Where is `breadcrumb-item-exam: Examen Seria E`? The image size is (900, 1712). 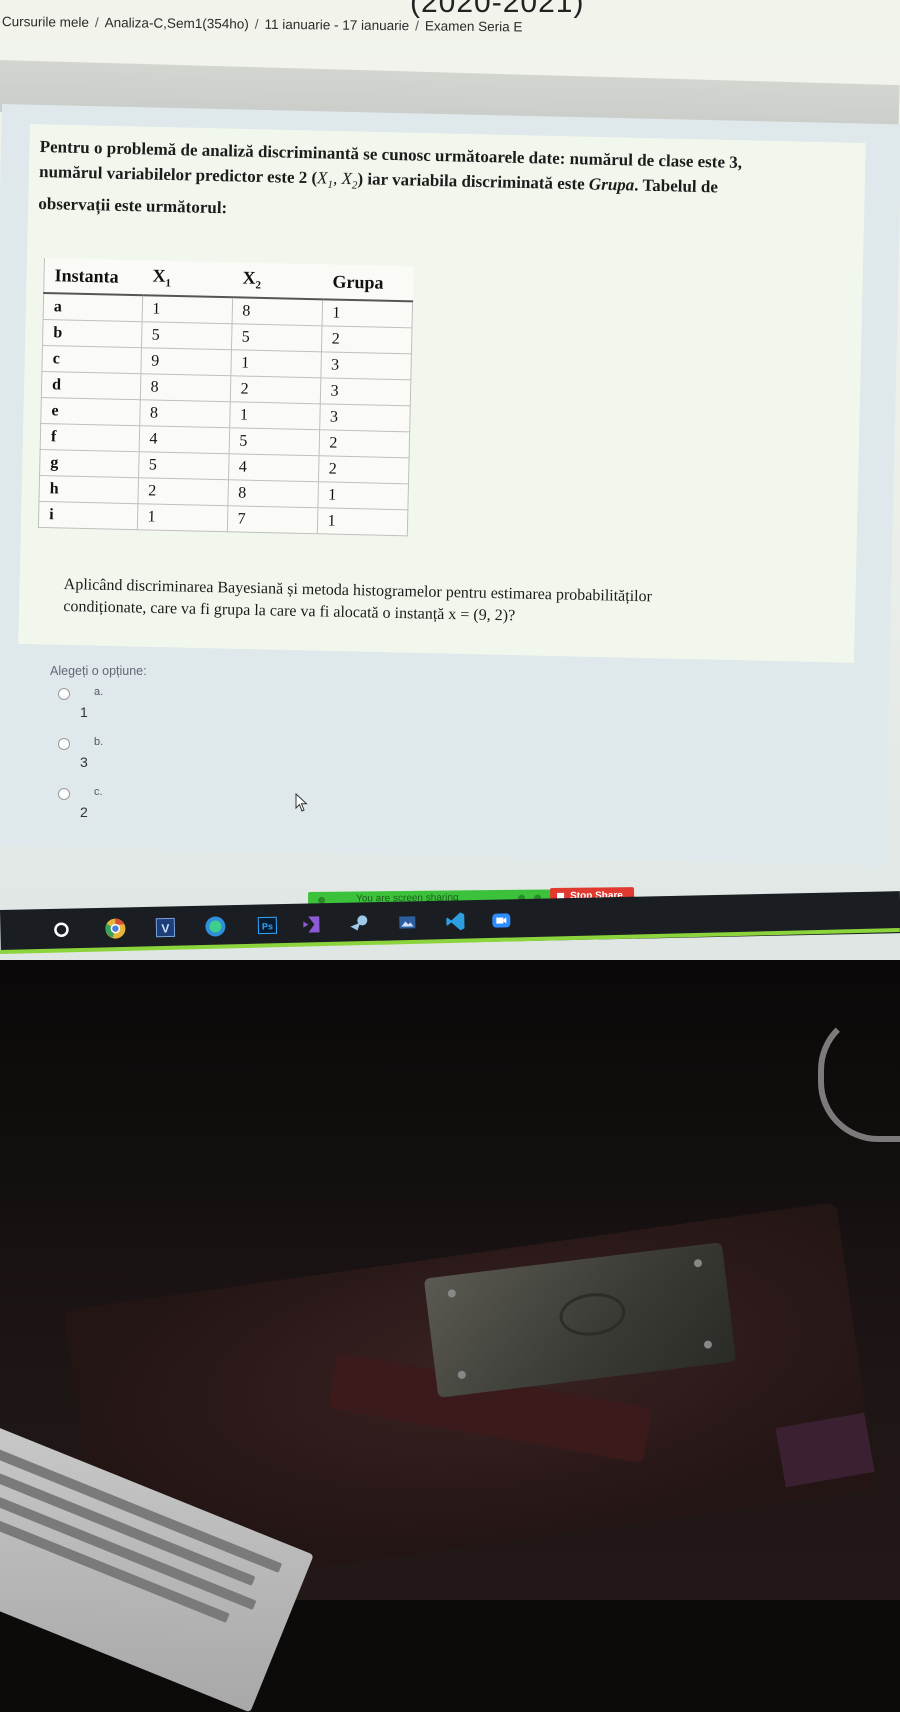
breadcrumb-item-exam: Examen Seria E is located at coordinates (474, 26).